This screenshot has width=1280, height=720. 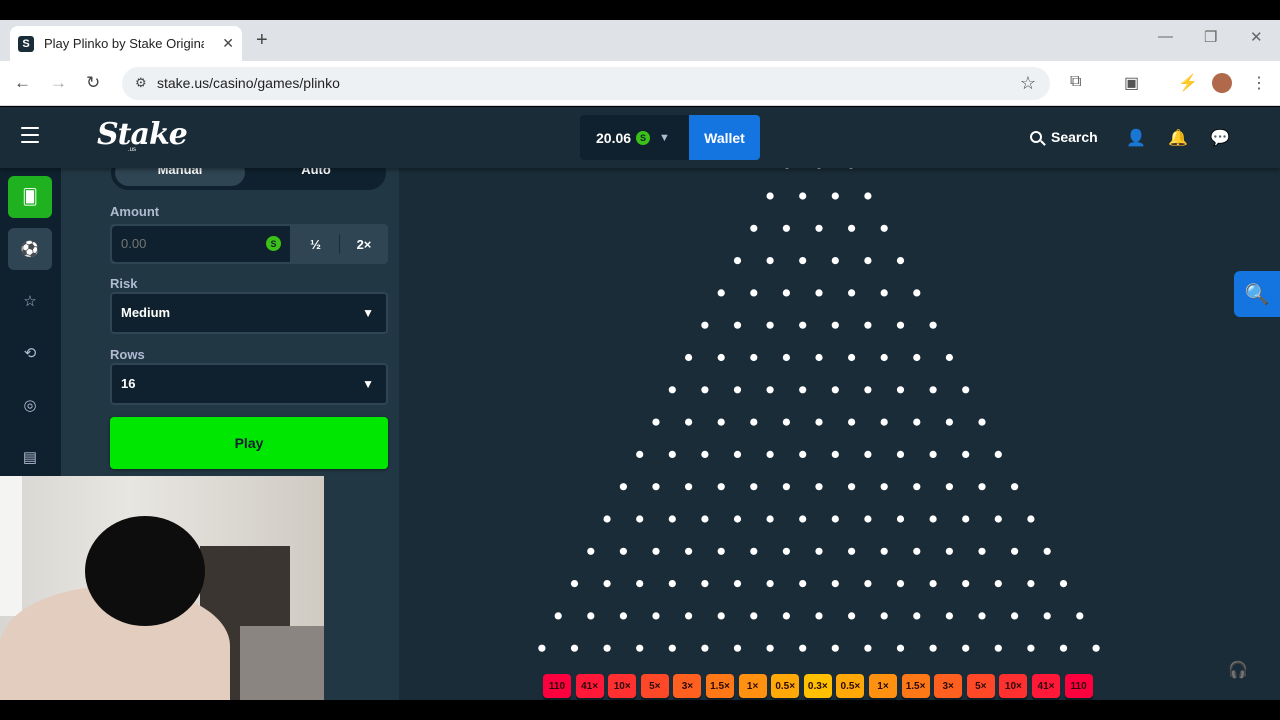 What do you see at coordinates (30, 197) in the screenshot?
I see `casino-icon: 🂠` at bounding box center [30, 197].